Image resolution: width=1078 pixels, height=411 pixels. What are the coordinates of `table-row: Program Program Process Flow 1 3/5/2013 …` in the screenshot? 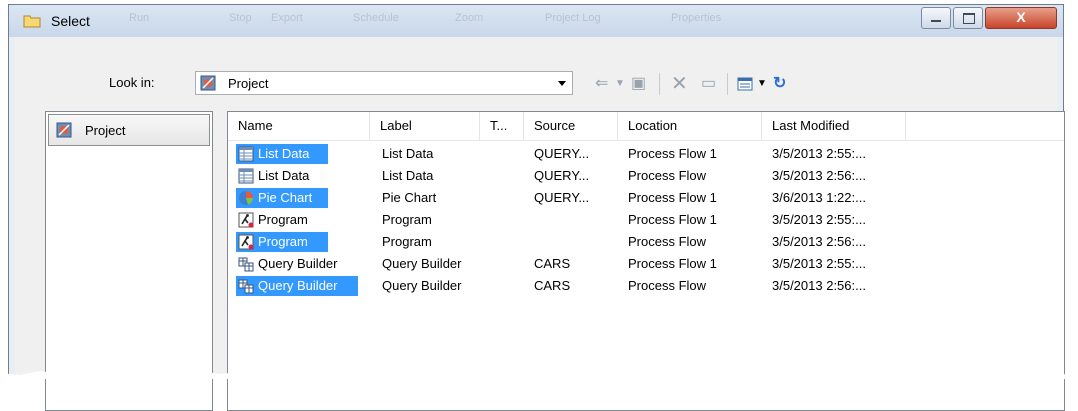 It's located at (646, 220).